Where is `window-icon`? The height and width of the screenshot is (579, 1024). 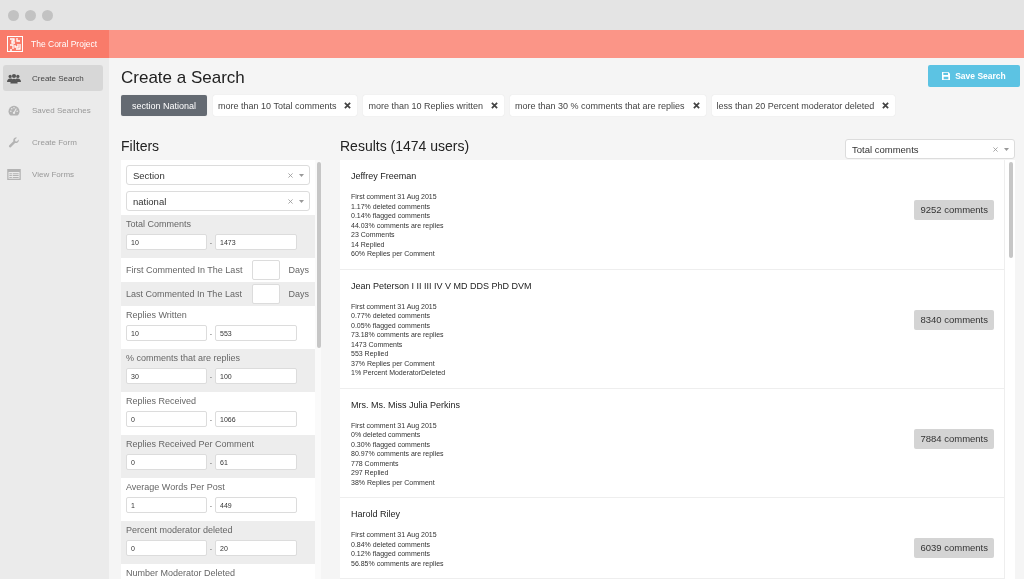 window-icon is located at coordinates (14, 174).